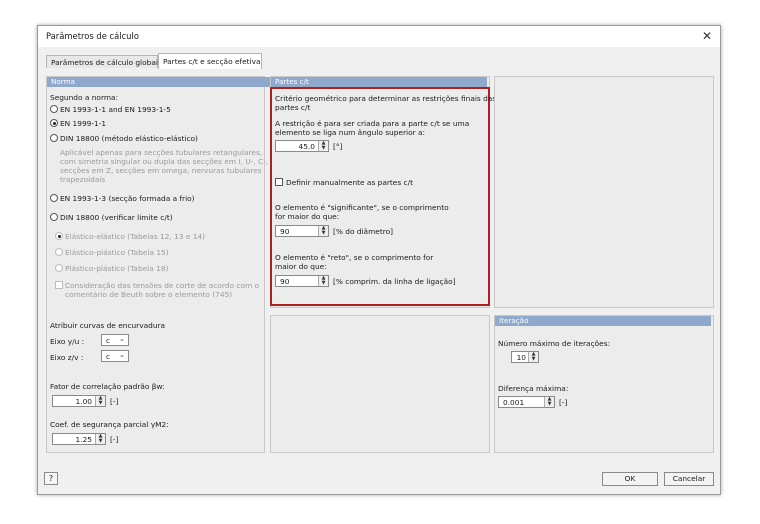  What do you see at coordinates (59, 285) in the screenshot?
I see `checkbox-beuth` at bounding box center [59, 285].